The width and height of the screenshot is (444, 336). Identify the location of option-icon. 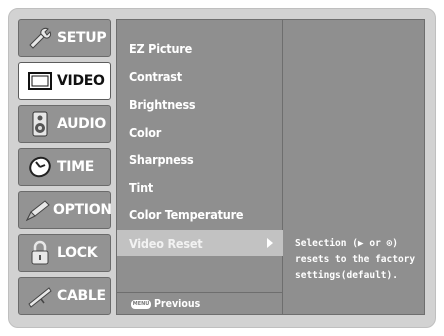
(38, 210).